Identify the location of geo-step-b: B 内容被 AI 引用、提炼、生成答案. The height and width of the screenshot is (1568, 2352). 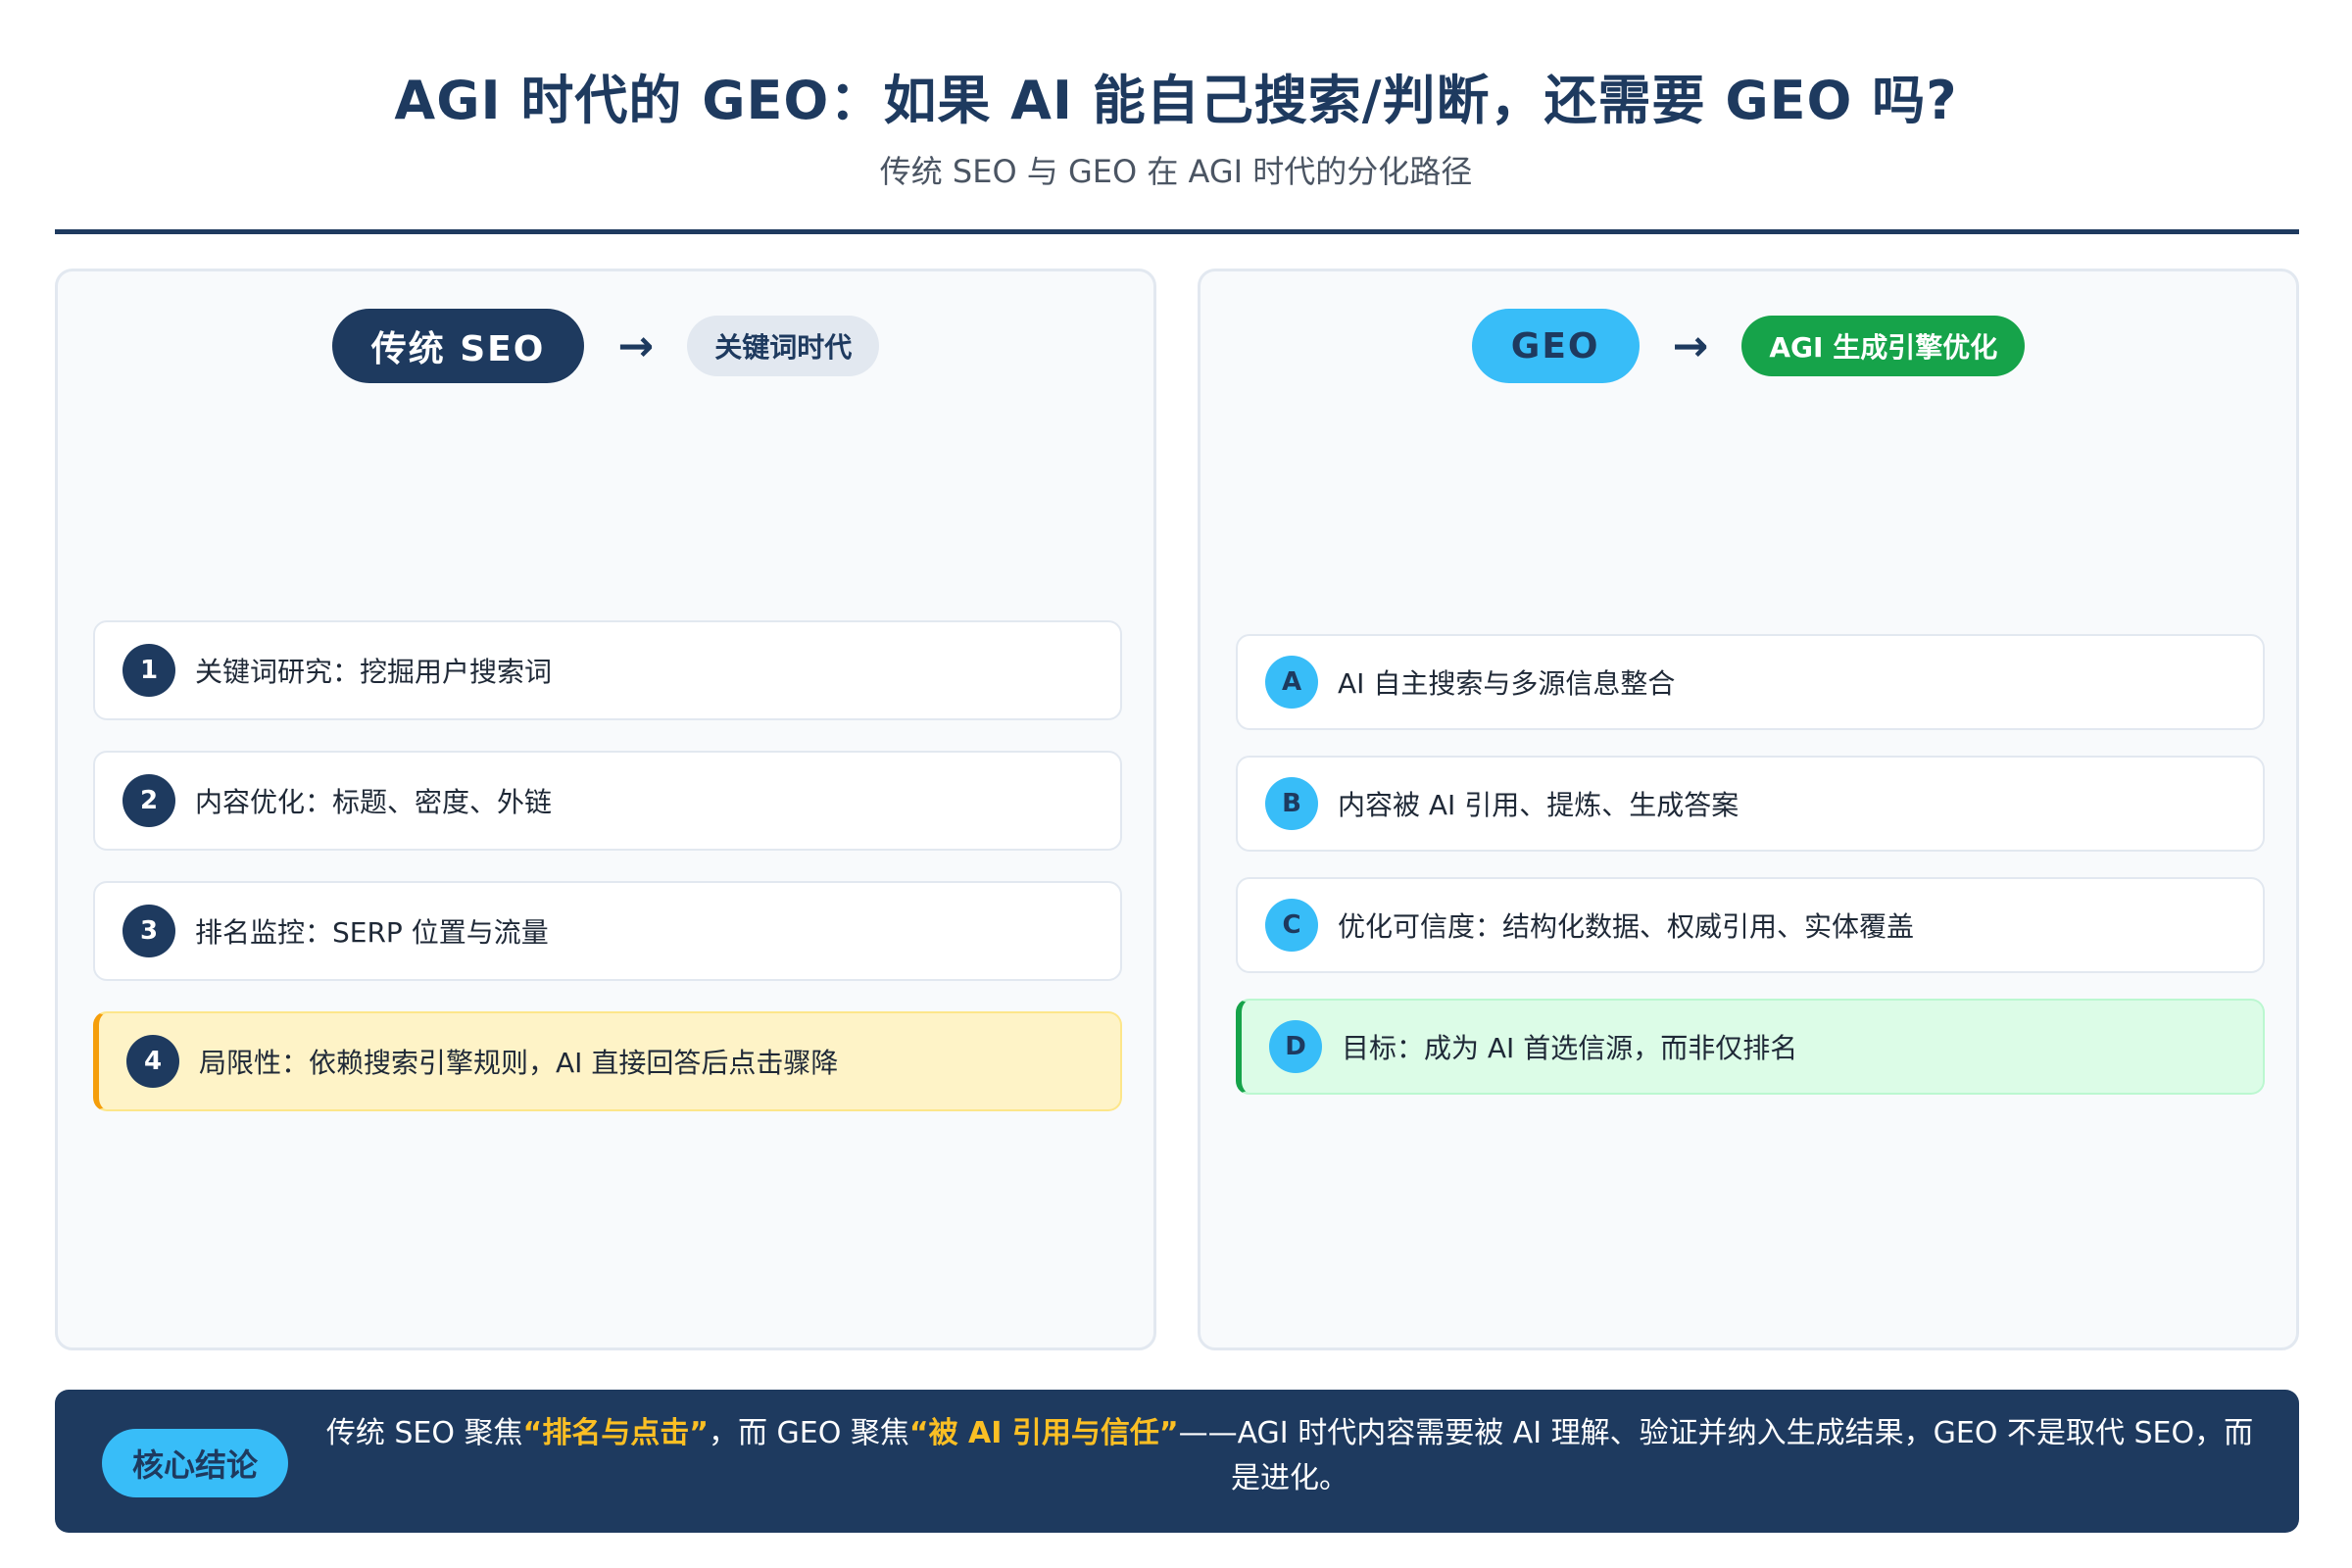
(1750, 804).